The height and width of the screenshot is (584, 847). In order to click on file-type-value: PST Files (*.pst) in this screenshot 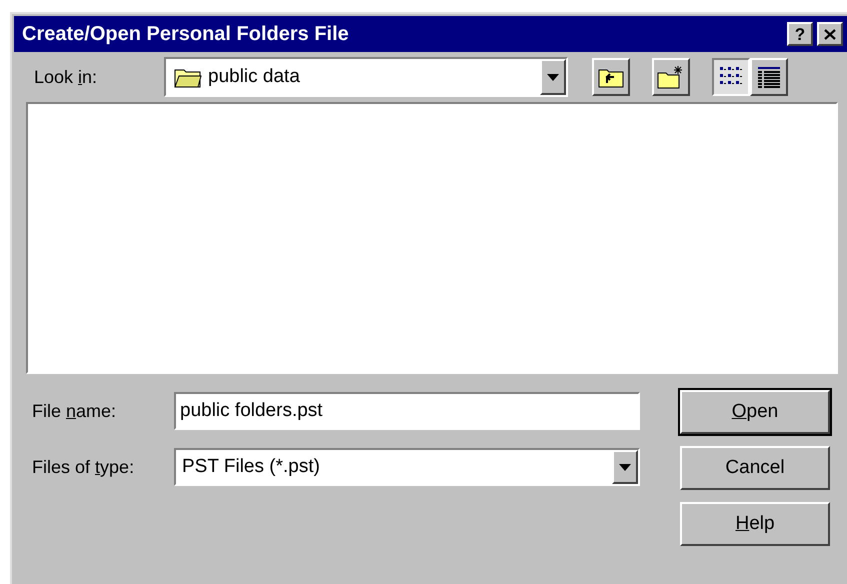, I will do `click(251, 466)`.